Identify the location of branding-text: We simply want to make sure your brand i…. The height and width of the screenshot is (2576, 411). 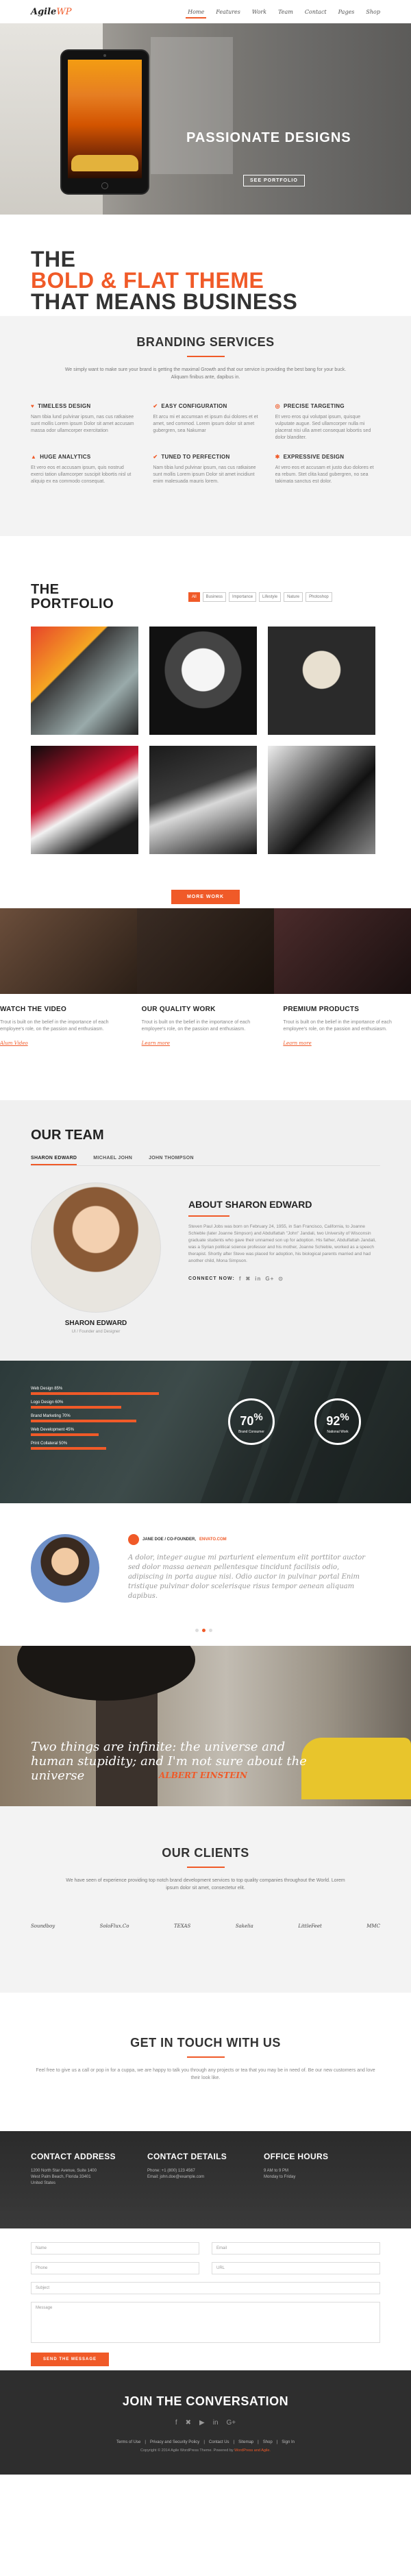
(206, 373).